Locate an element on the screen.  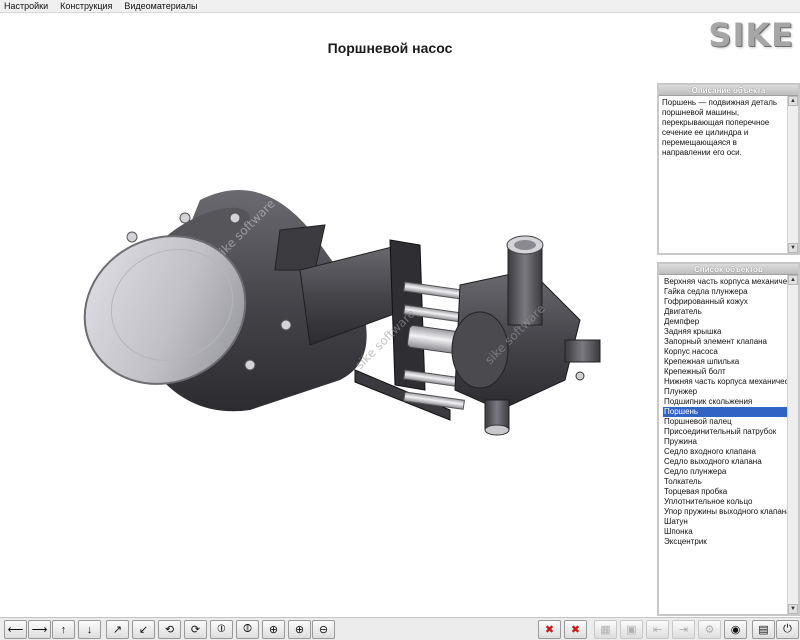
menu-videos: Видеоматериалы is located at coordinates (160, 6).